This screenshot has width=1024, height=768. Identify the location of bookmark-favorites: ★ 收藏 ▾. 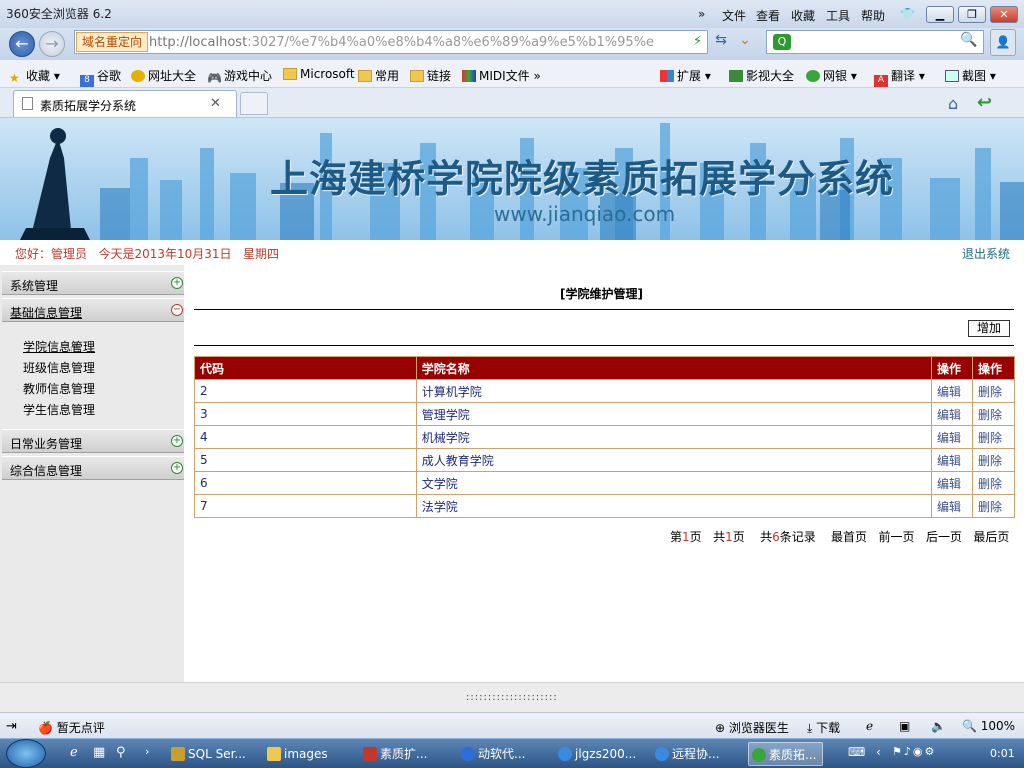
(34, 76).